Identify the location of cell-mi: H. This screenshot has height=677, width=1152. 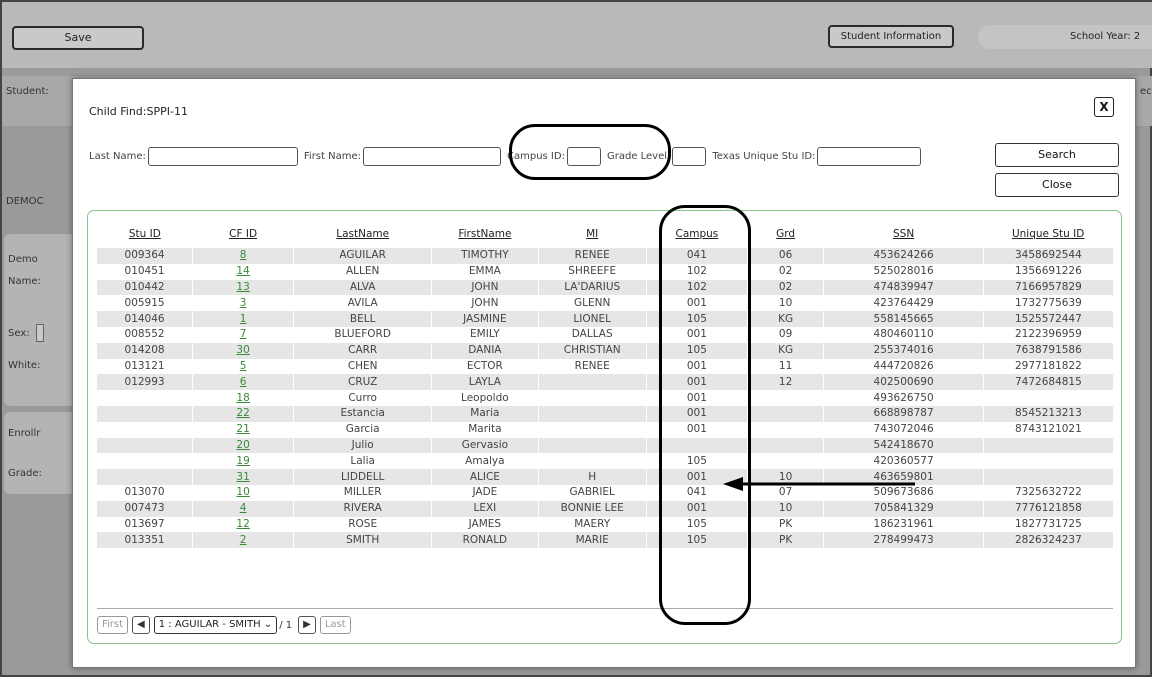
(592, 477).